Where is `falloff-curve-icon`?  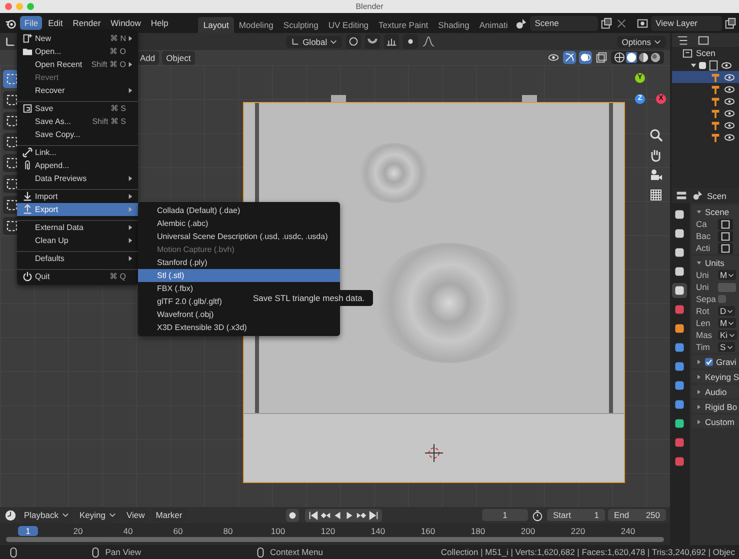
falloff-curve-icon is located at coordinates (429, 41).